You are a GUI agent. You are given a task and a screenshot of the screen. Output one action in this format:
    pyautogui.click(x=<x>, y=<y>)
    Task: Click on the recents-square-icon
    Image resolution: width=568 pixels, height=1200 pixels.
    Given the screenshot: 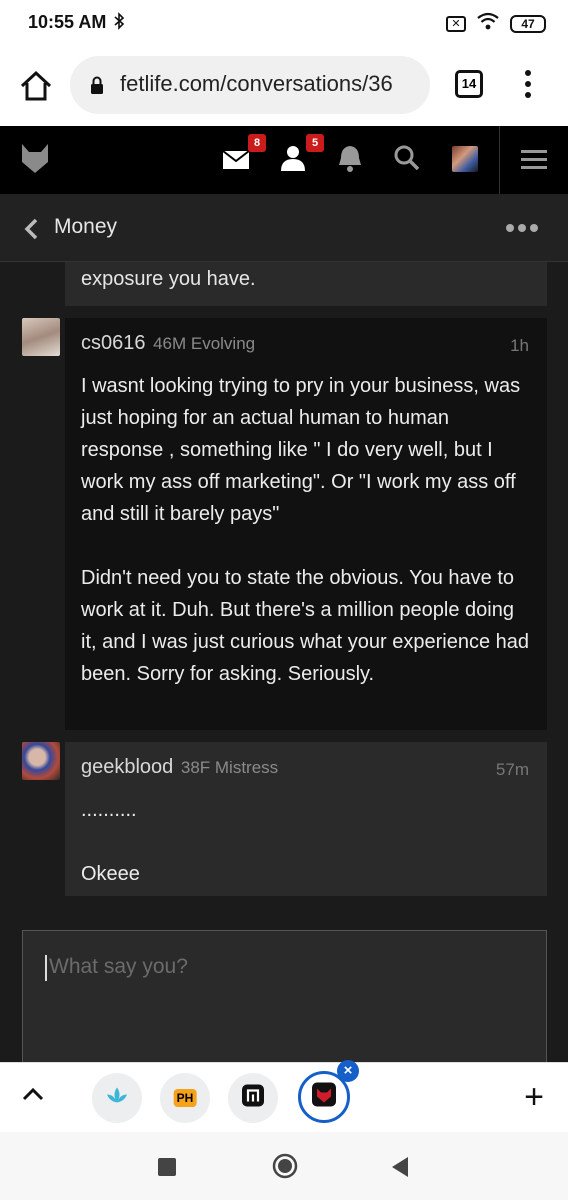 What is the action you would take?
    pyautogui.click(x=167, y=1169)
    